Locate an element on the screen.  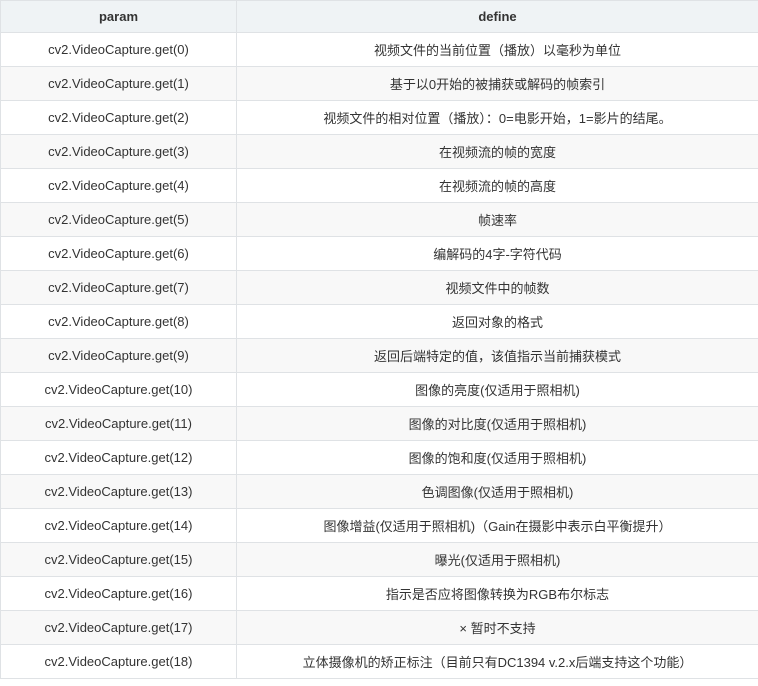
param-cell: cv2.VideoCapture.get(16) is located at coordinates (118, 593).